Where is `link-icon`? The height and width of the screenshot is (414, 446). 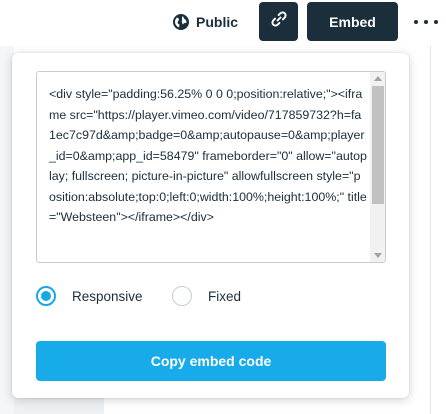 link-icon is located at coordinates (279, 21).